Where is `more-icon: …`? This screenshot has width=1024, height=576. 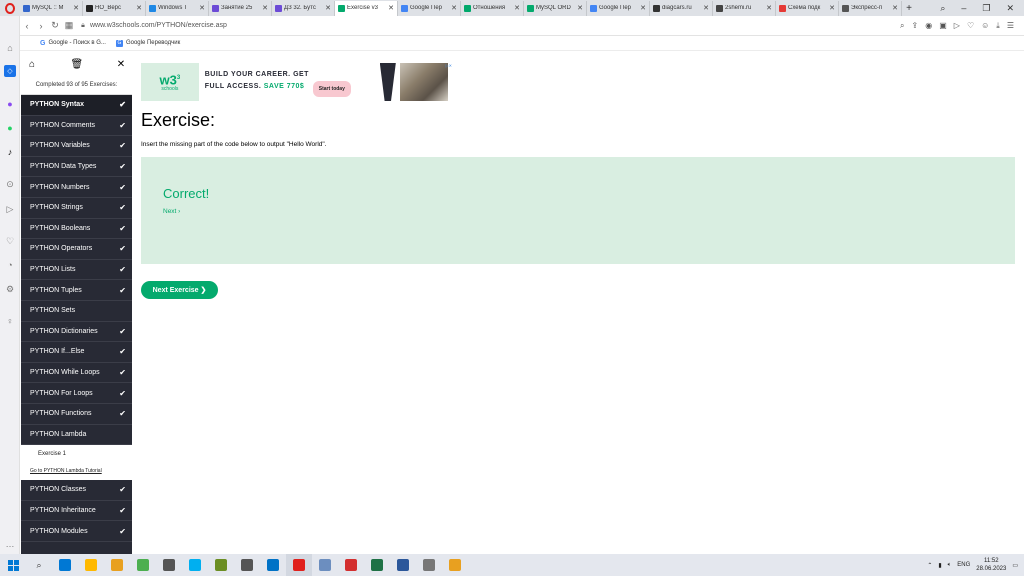
more-icon: … is located at coordinates (10, 544).